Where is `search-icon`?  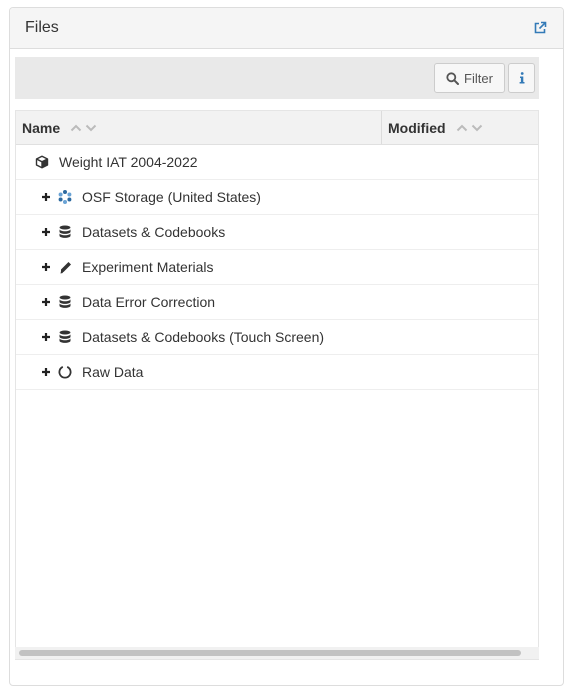
search-icon is located at coordinates (453, 78).